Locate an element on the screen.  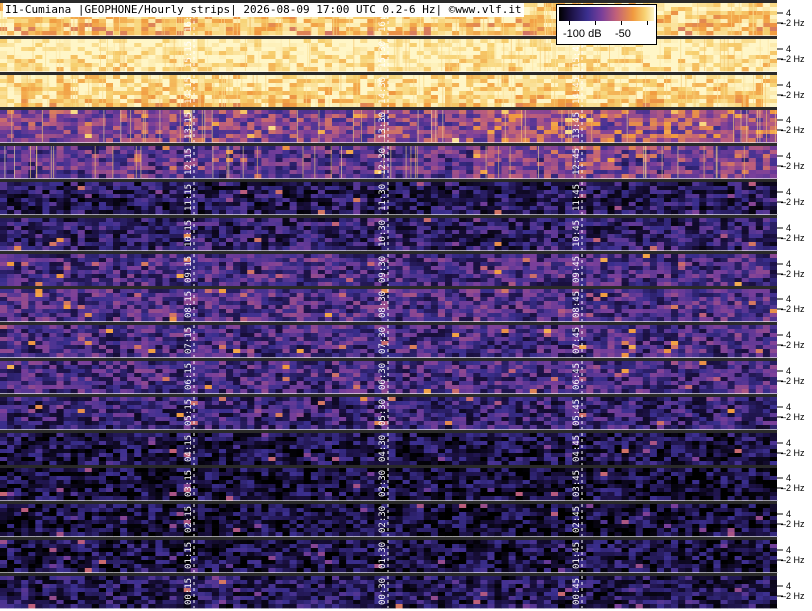
time-label: 14:15 is located at coordinates (189, 90).